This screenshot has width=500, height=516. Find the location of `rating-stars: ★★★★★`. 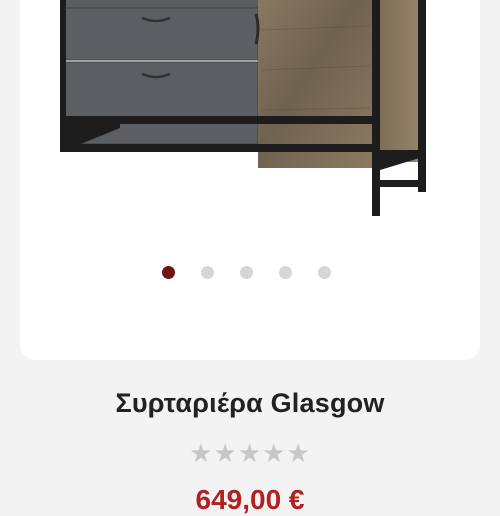

rating-stars: ★★★★★ is located at coordinates (250, 453).